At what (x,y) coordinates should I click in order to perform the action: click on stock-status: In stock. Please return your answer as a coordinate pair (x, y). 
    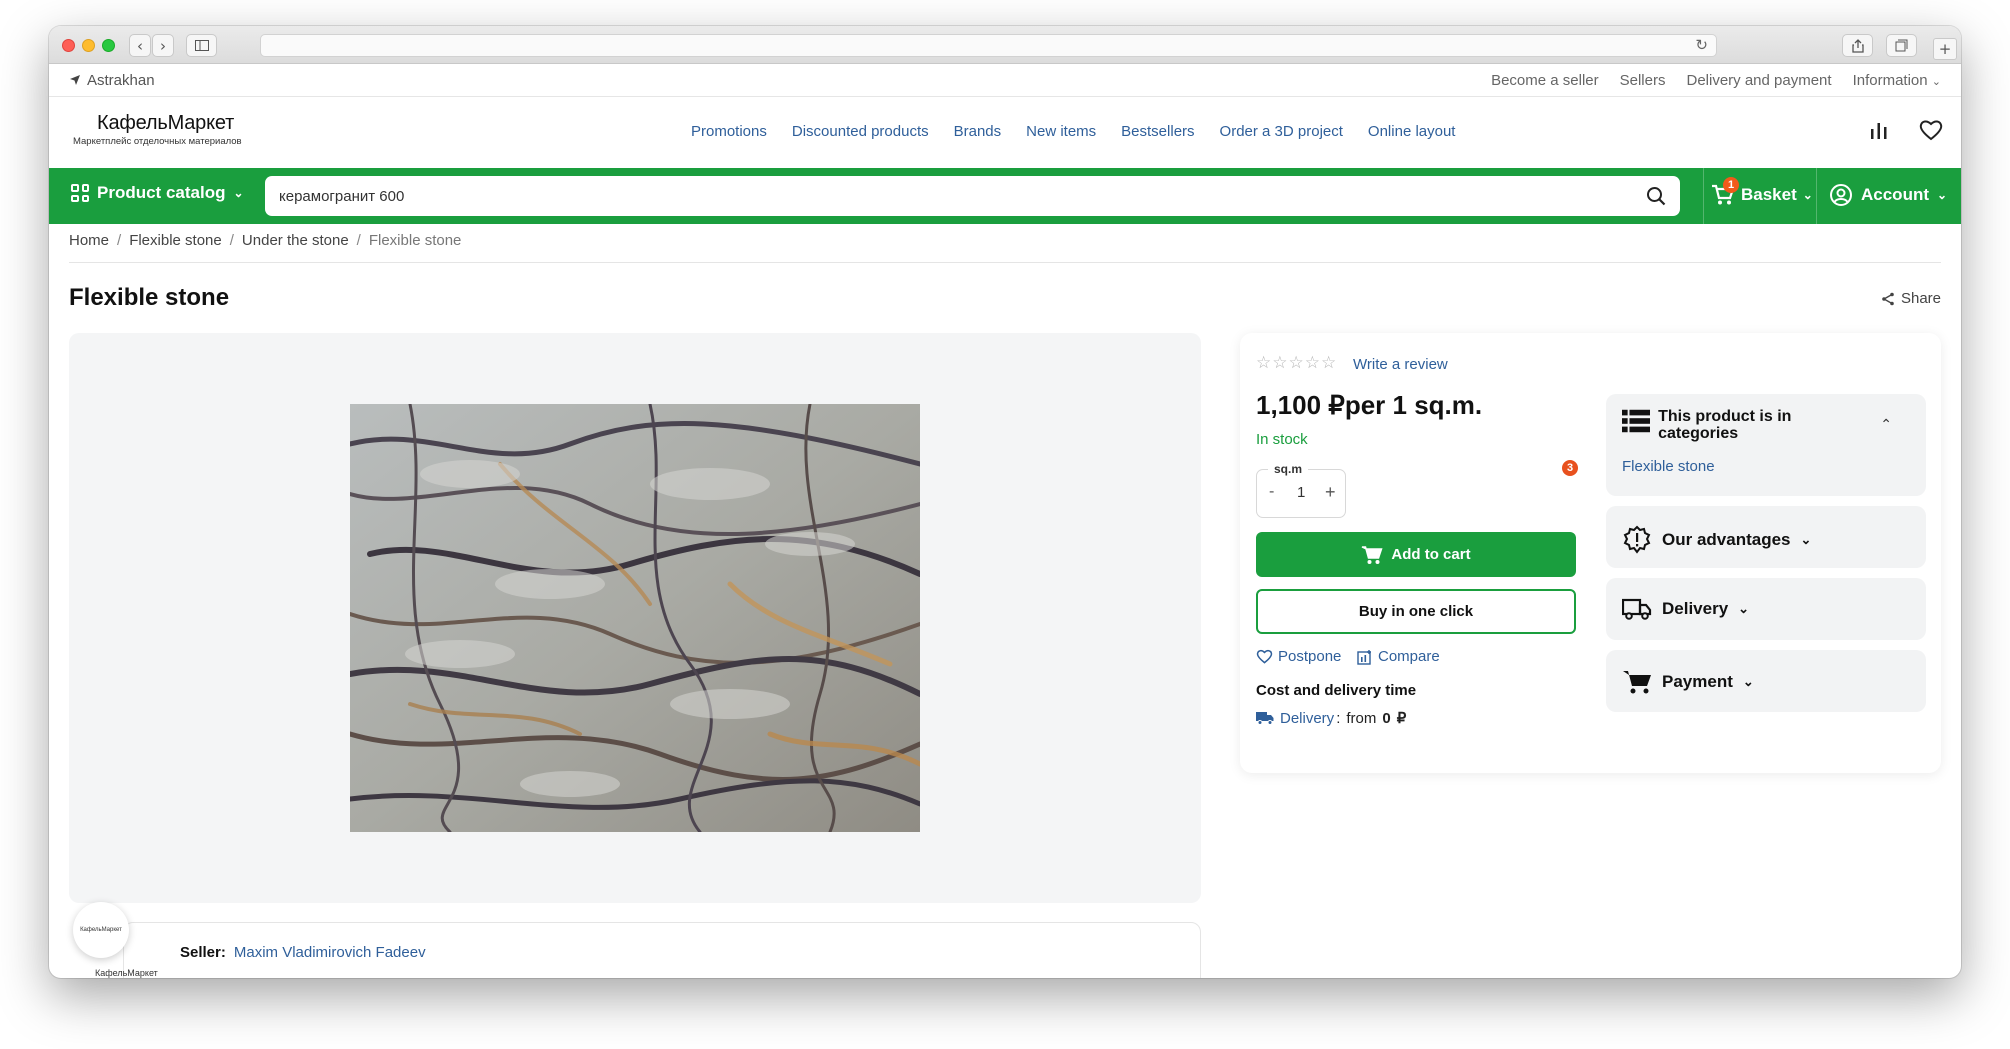
    Looking at the image, I should click on (1282, 439).